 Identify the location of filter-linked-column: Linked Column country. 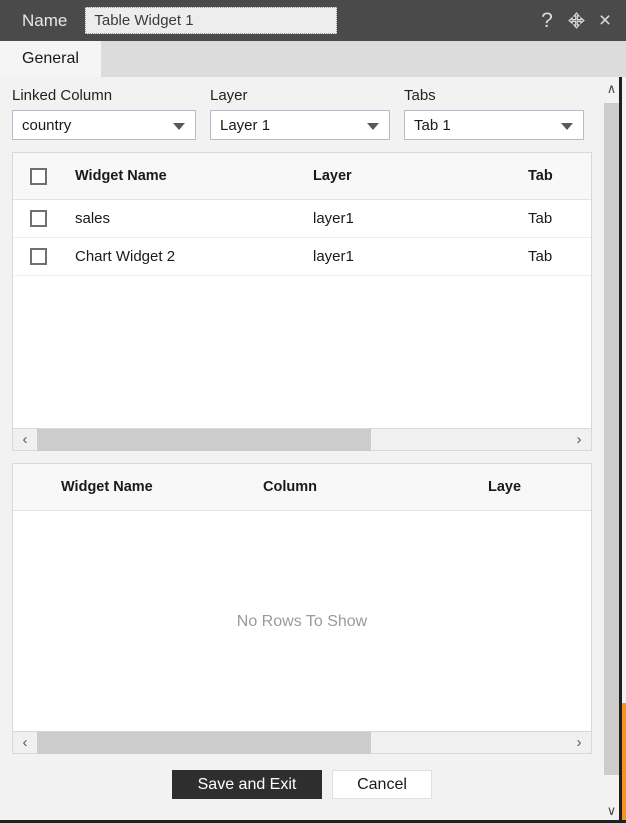
(104, 113).